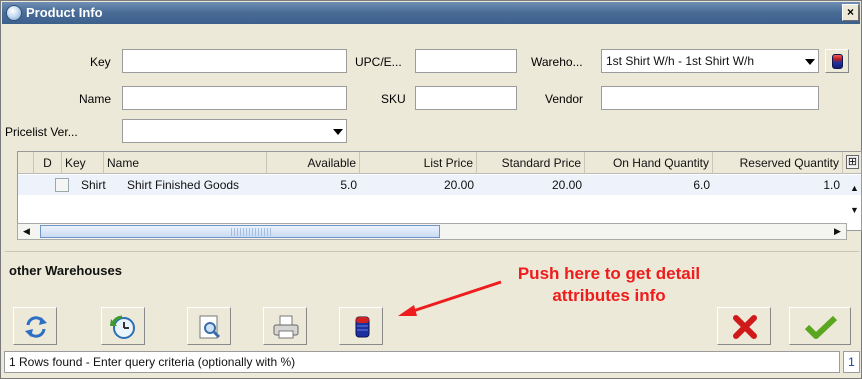 The image size is (862, 379). Describe the element at coordinates (26, 163) in the screenshot. I see `row-header-col` at that location.